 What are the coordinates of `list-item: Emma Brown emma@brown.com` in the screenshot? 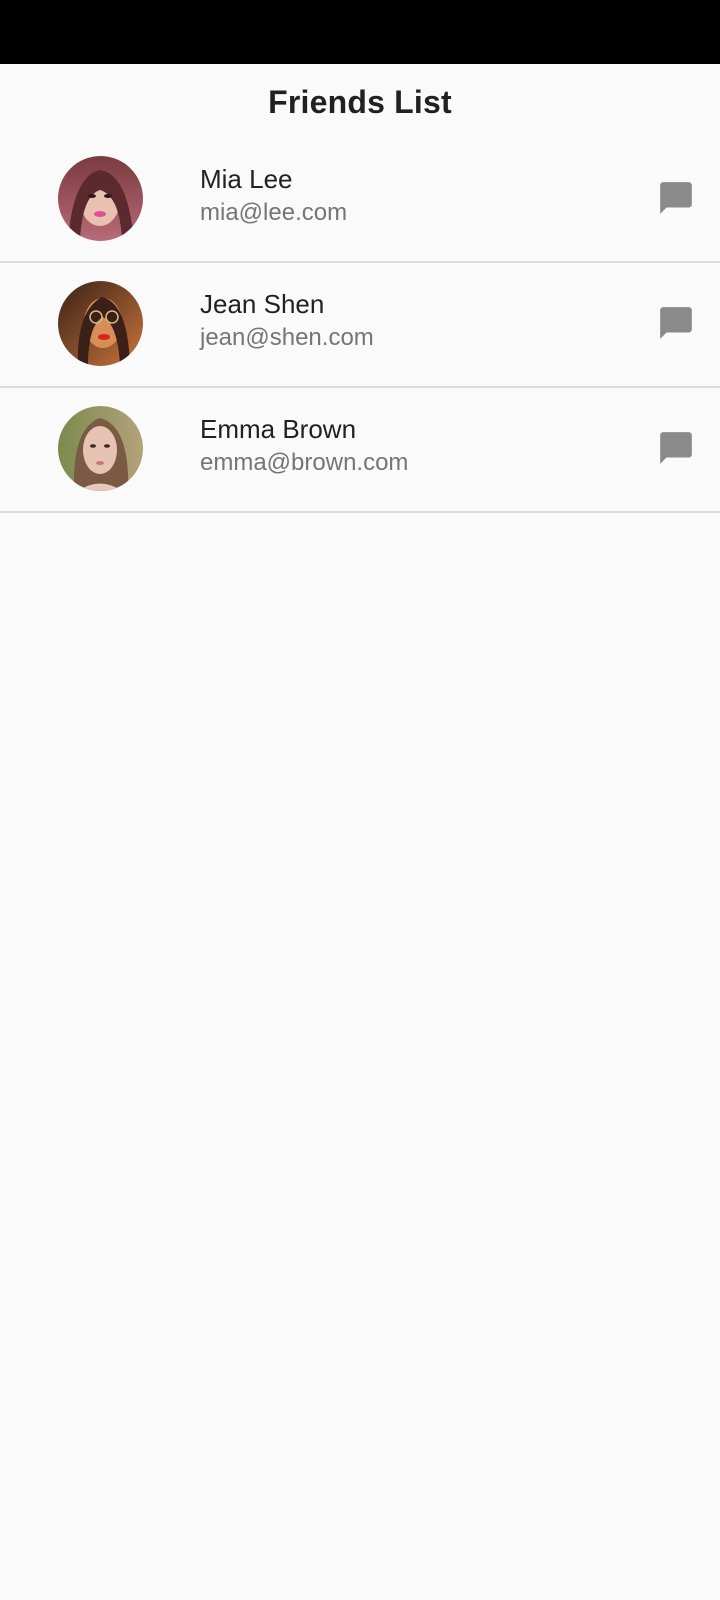 It's located at (360, 450).